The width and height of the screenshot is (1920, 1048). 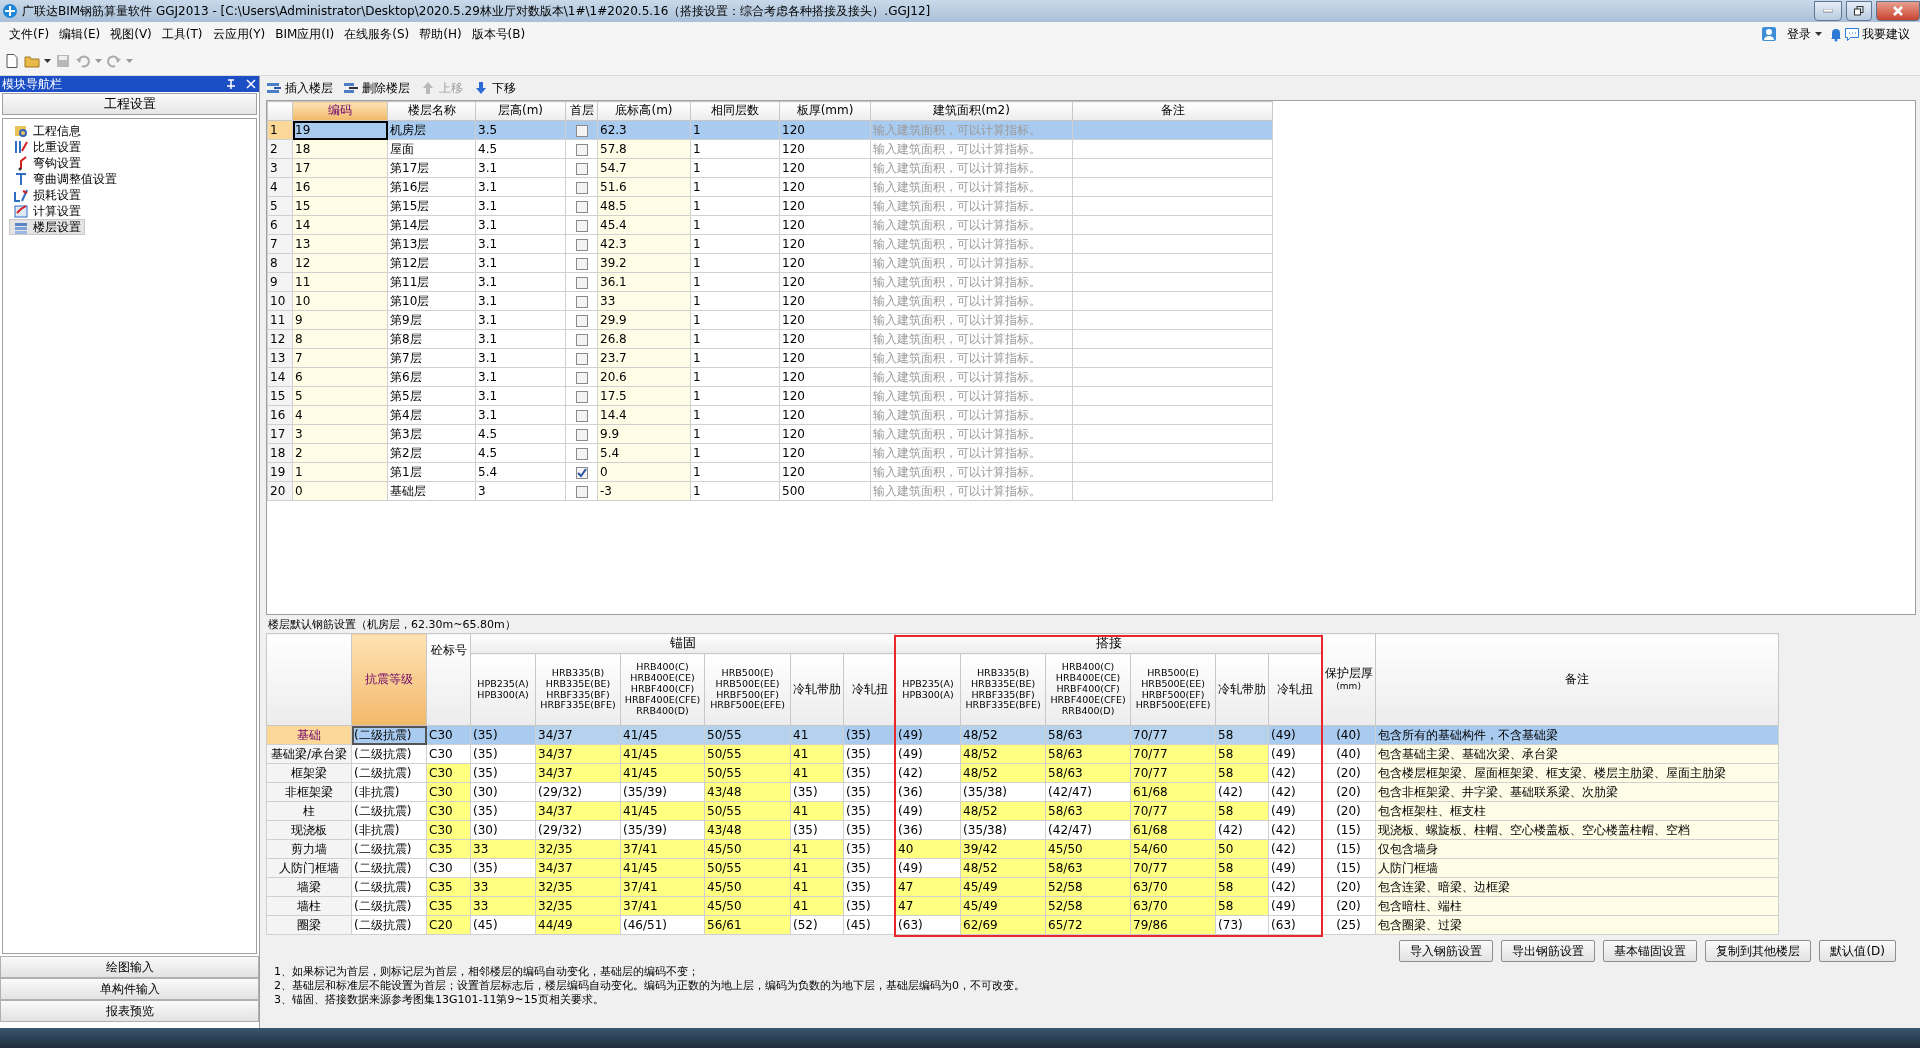 What do you see at coordinates (114, 60) in the screenshot?
I see `redo-button` at bounding box center [114, 60].